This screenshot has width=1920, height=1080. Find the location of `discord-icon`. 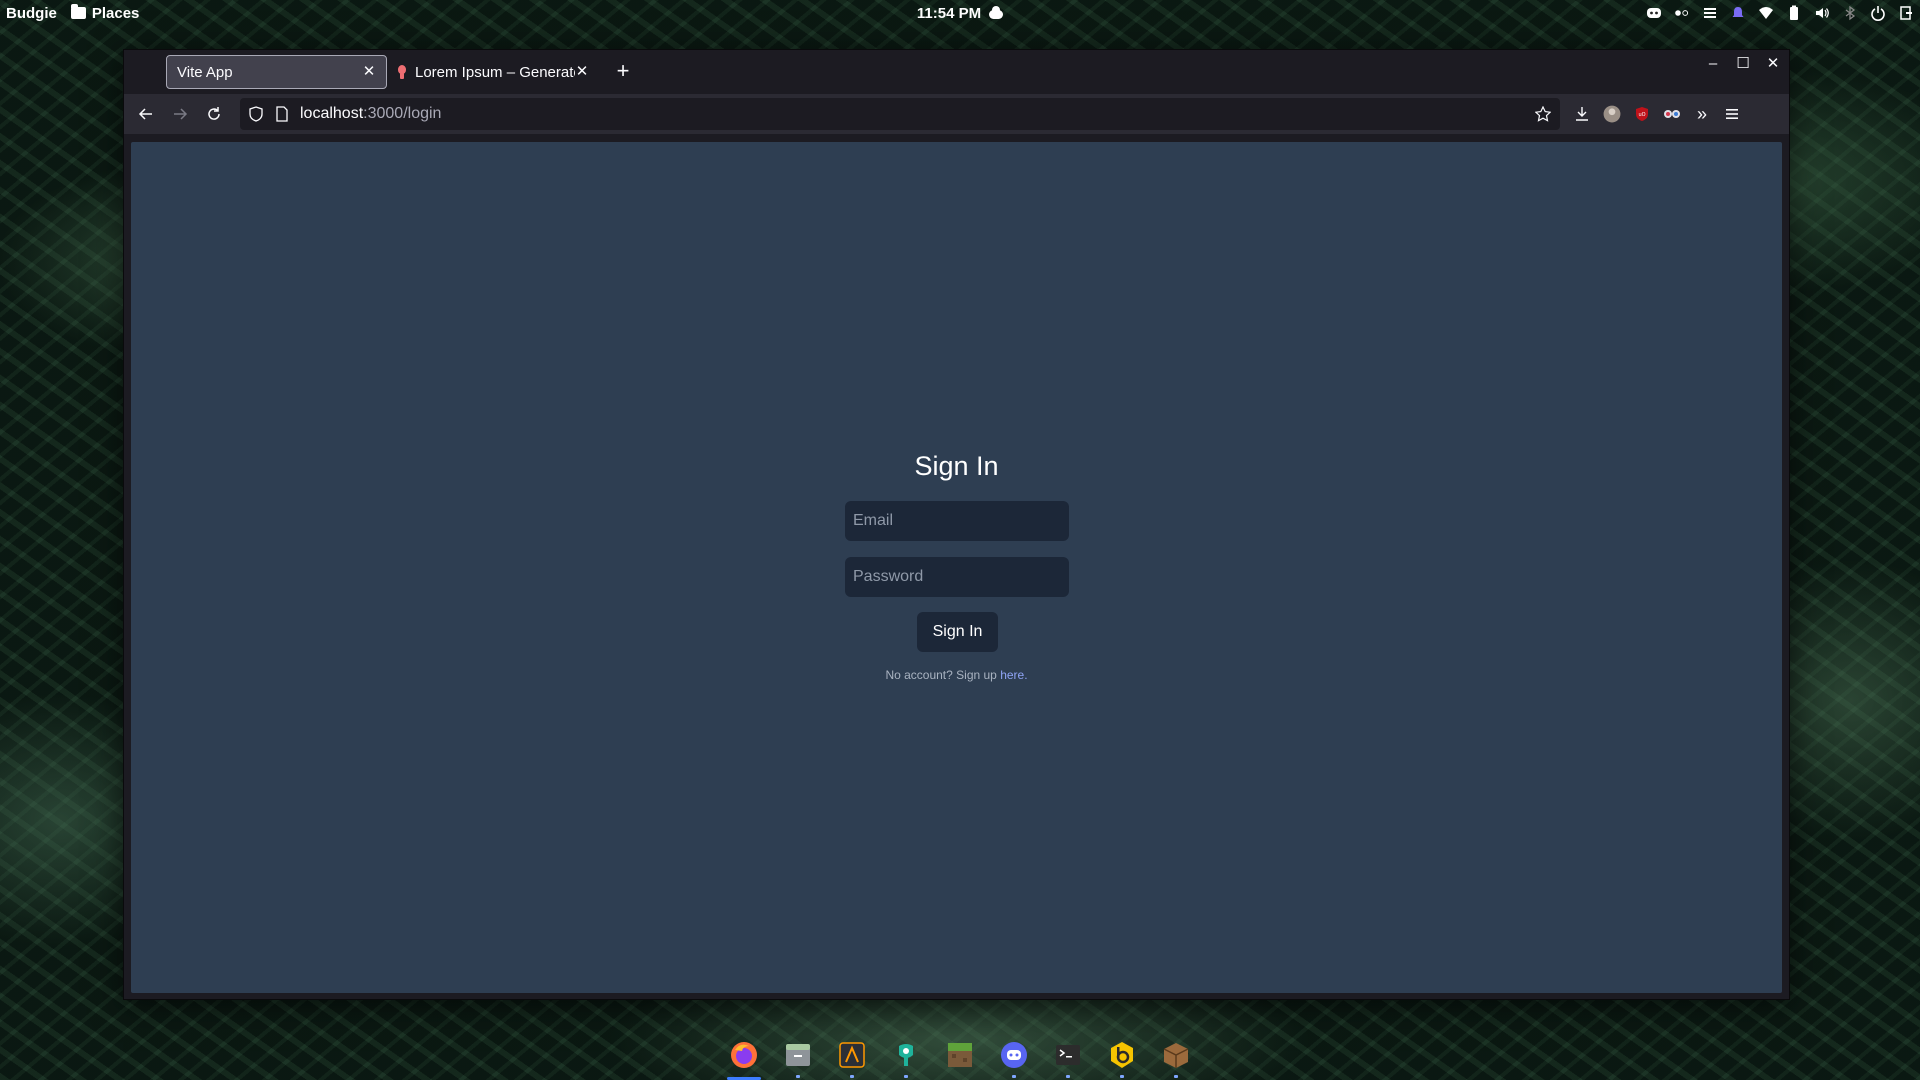

discord-icon is located at coordinates (1014, 1055).